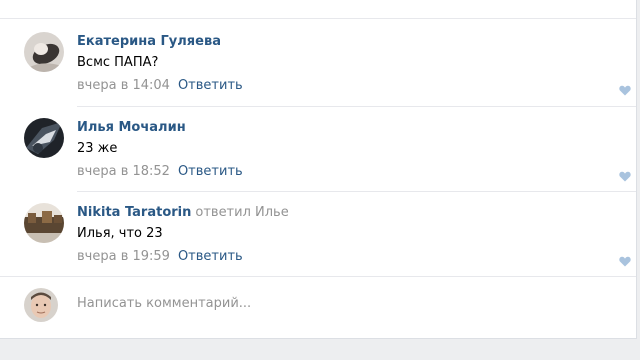  I want to click on comment-time: вчера в 14:04, so click(123, 85).